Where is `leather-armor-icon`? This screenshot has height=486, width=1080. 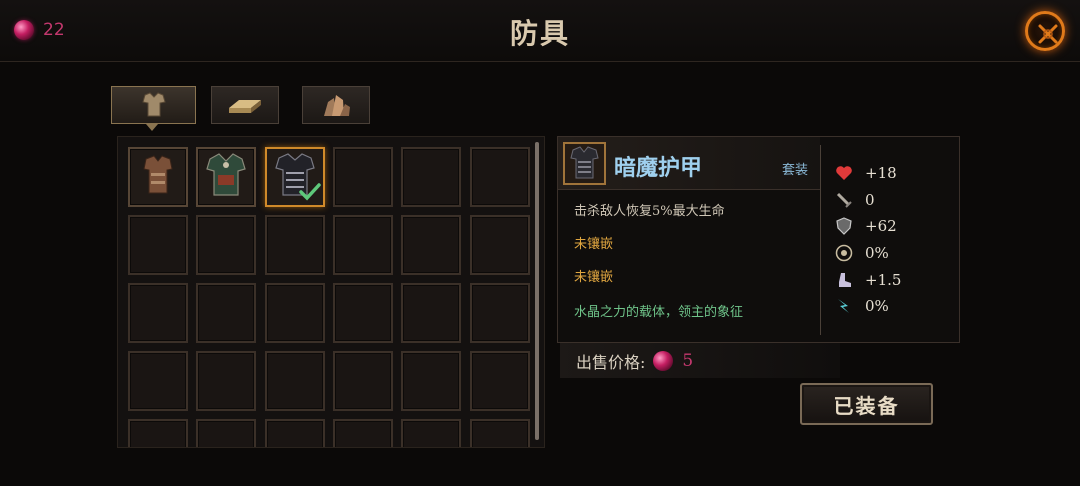 leather-armor-icon is located at coordinates (158, 177).